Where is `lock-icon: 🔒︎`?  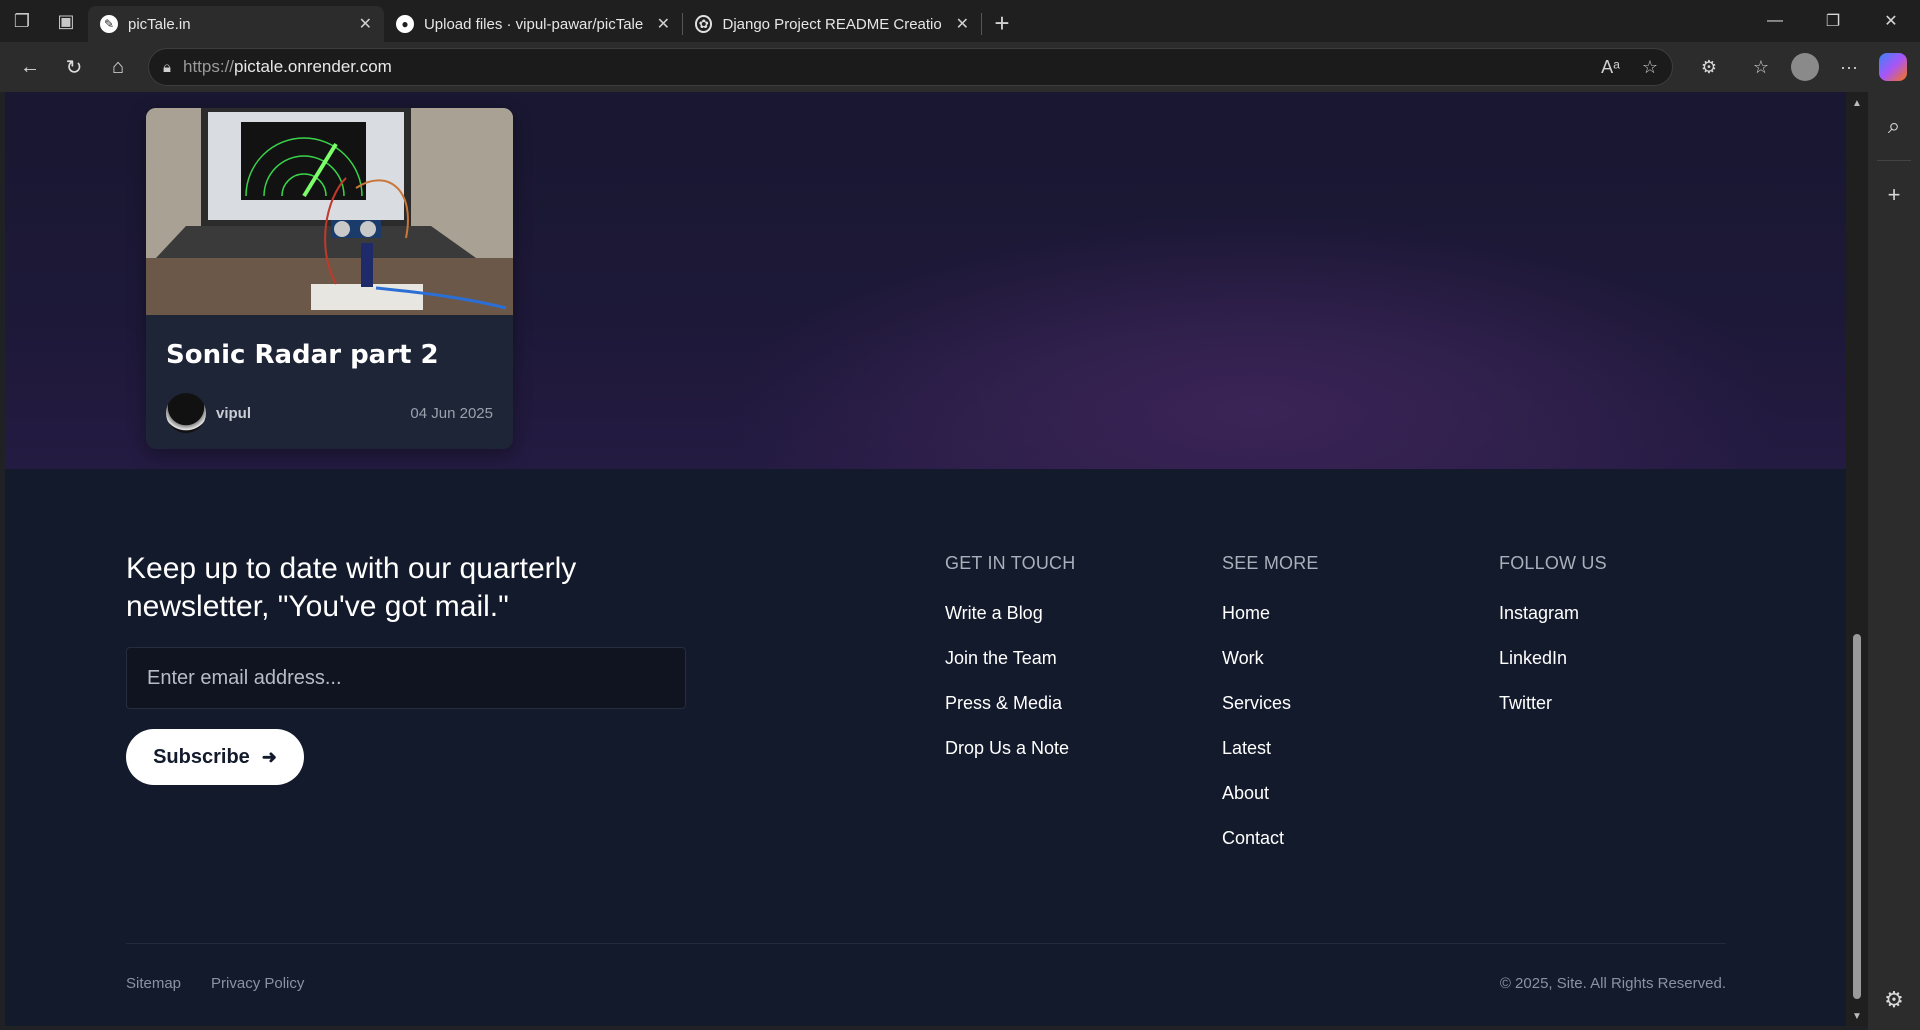 lock-icon: 🔒︎ is located at coordinates (167, 67).